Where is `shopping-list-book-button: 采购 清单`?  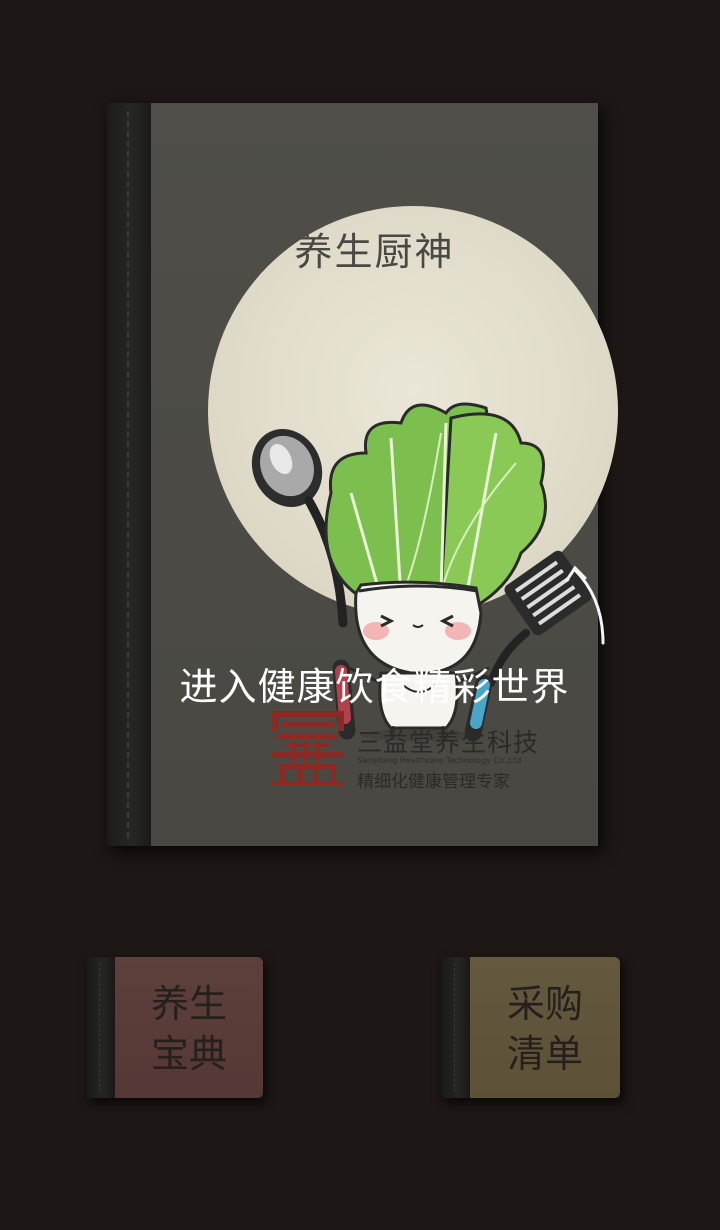 shopping-list-book-button: 采购 清单 is located at coordinates (531, 1027).